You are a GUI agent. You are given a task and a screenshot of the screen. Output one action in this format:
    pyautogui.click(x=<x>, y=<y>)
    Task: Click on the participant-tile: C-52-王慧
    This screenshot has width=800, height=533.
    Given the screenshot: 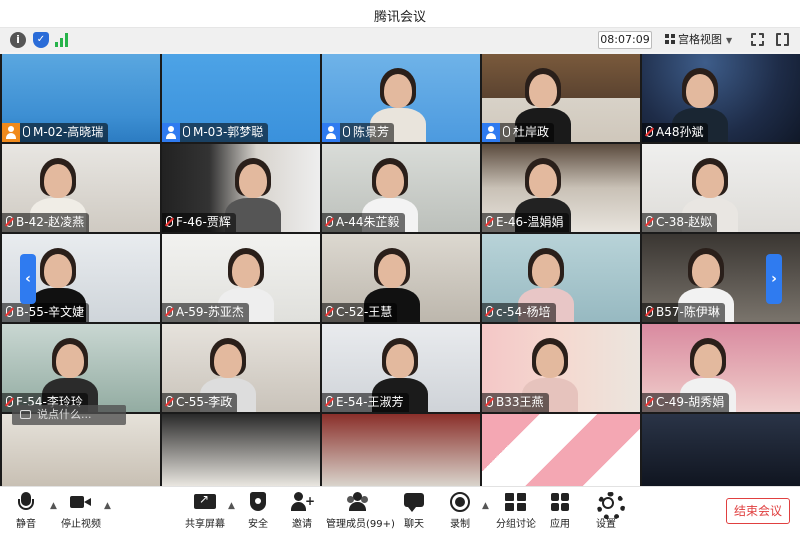 What is the action you would take?
    pyautogui.click(x=401, y=278)
    